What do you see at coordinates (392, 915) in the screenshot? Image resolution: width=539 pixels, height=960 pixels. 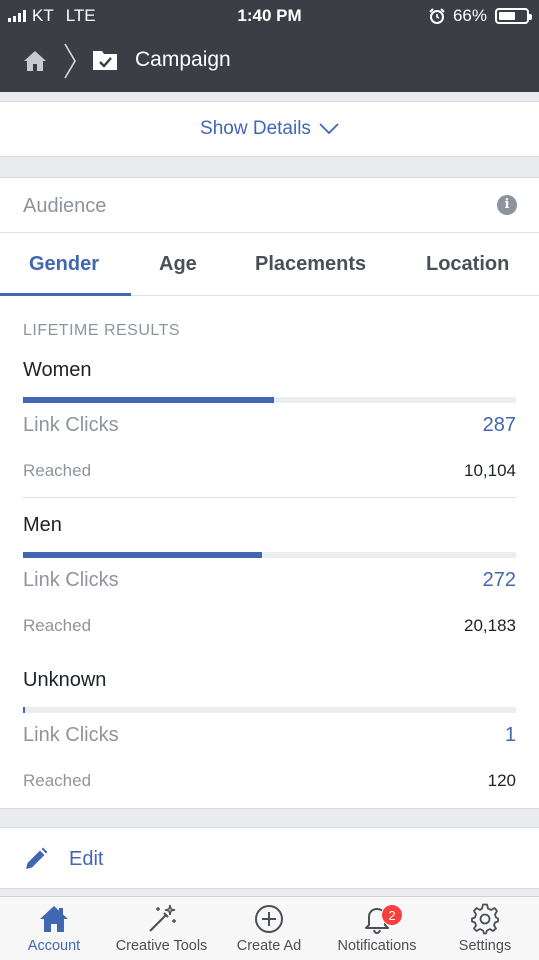 I see `notification-badge: 2` at bounding box center [392, 915].